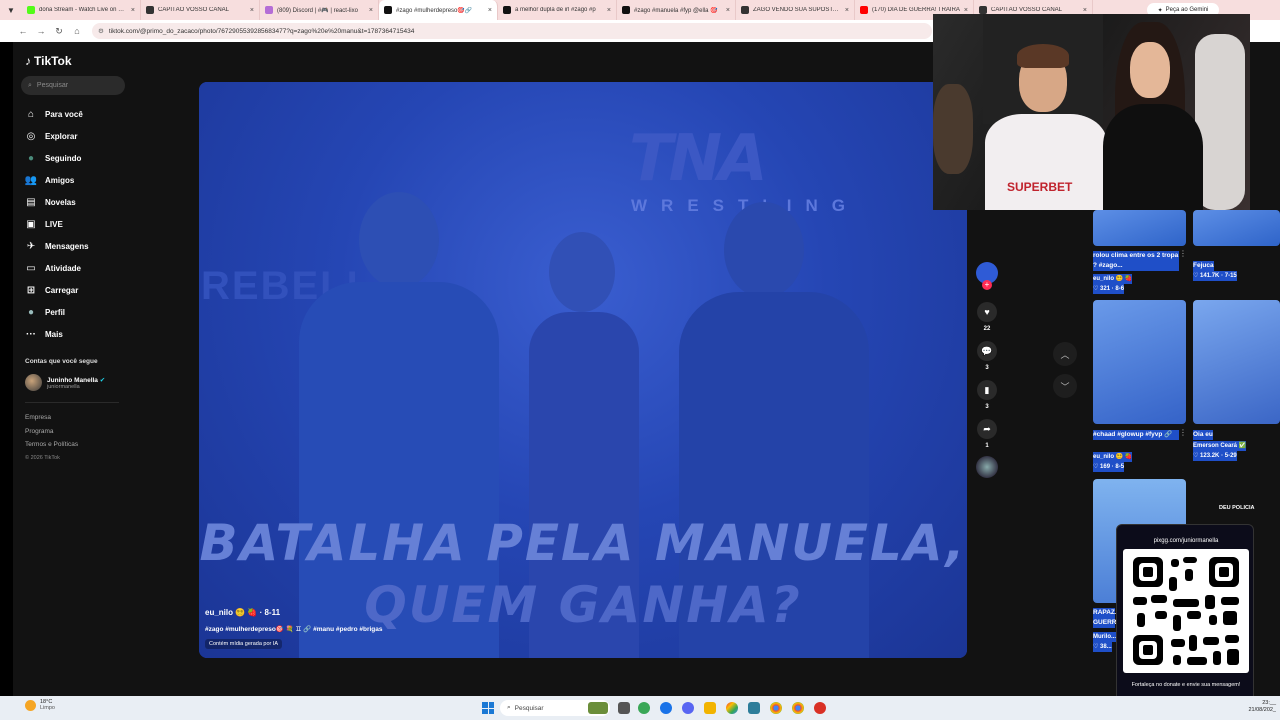 The height and width of the screenshot is (720, 1280). Describe the element at coordinates (28, 61) in the screenshot. I see `tiktok-note-icon: ♪` at that location.